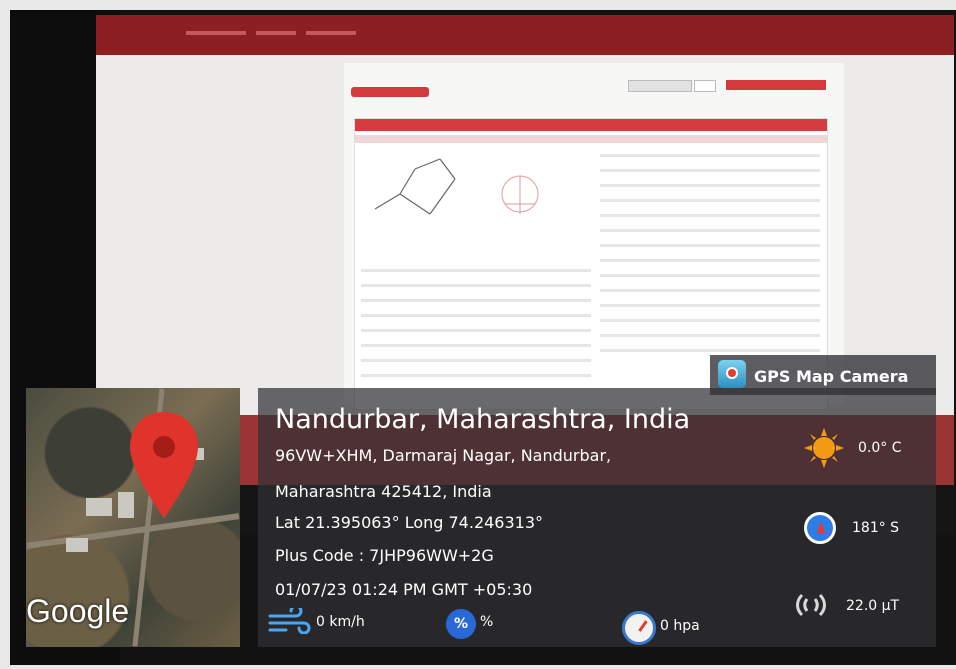 This screenshot has width=956, height=669. What do you see at coordinates (384, 555) in the screenshot?
I see `plus-code: Plus Code : 7JHP96WW+2G` at bounding box center [384, 555].